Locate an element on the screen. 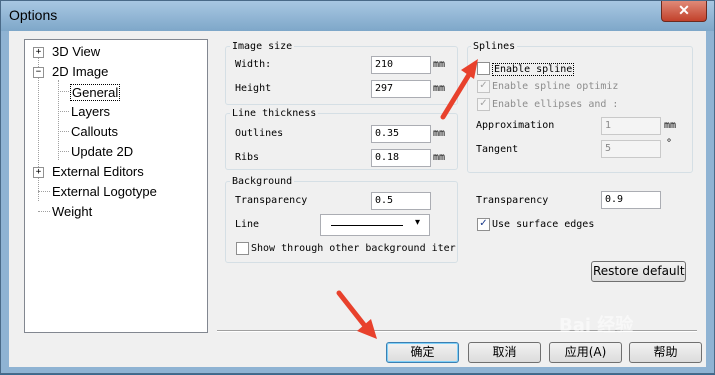  width-input: 210 is located at coordinates (401, 65).